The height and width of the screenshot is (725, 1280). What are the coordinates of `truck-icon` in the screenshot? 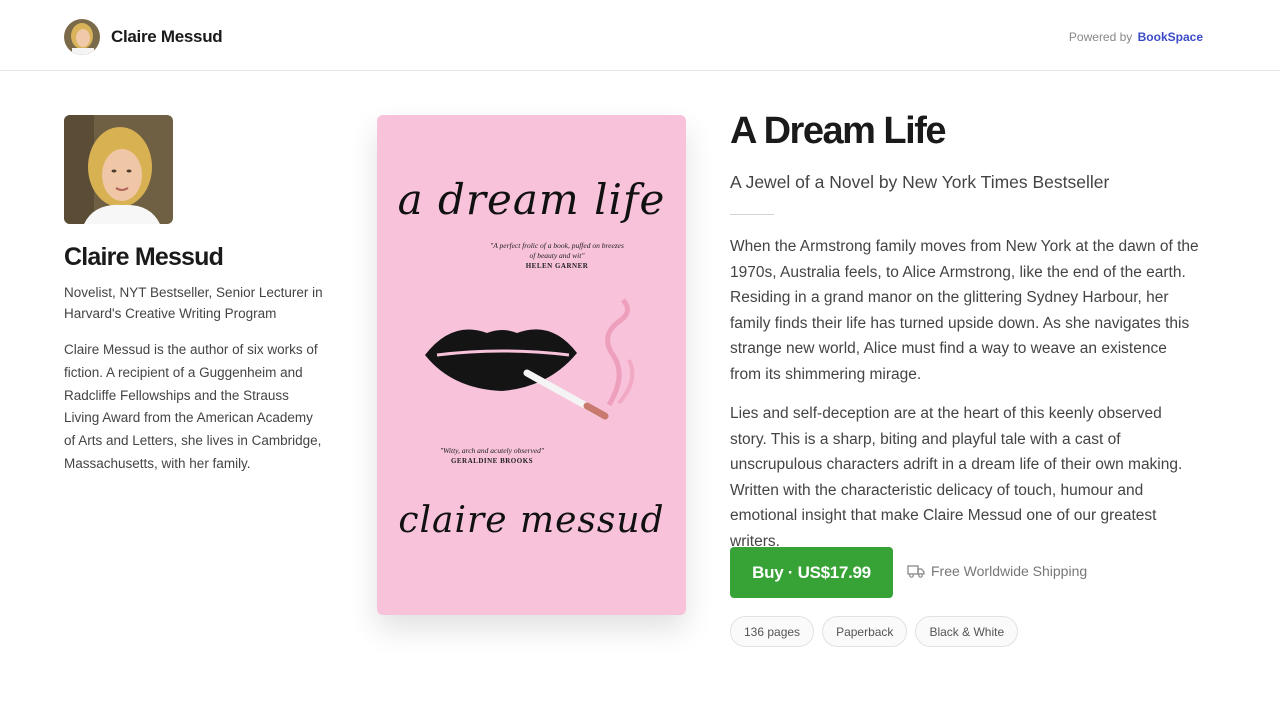 It's located at (916, 571).